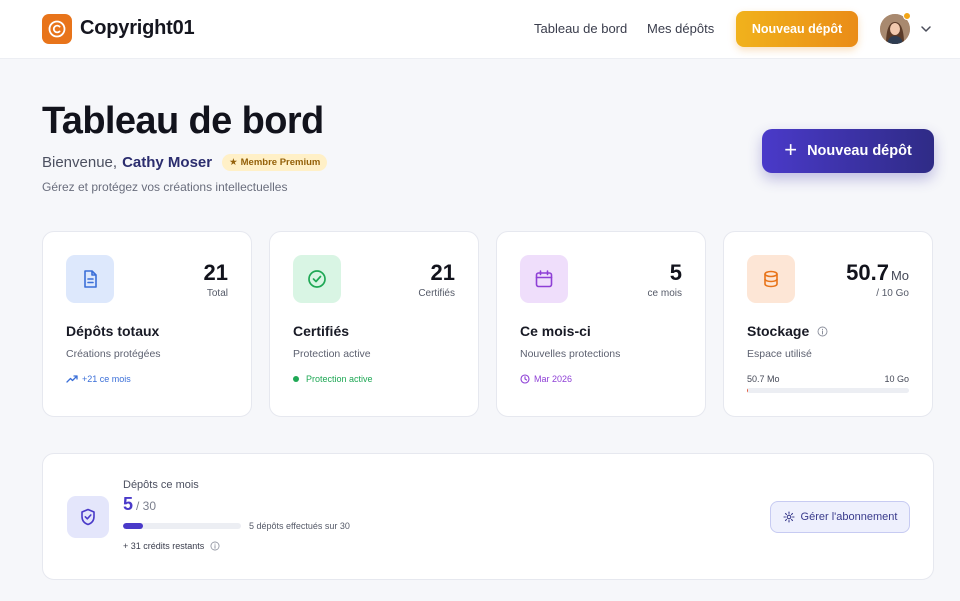 The width and height of the screenshot is (960, 601). I want to click on chevron-down-icon, so click(926, 29).